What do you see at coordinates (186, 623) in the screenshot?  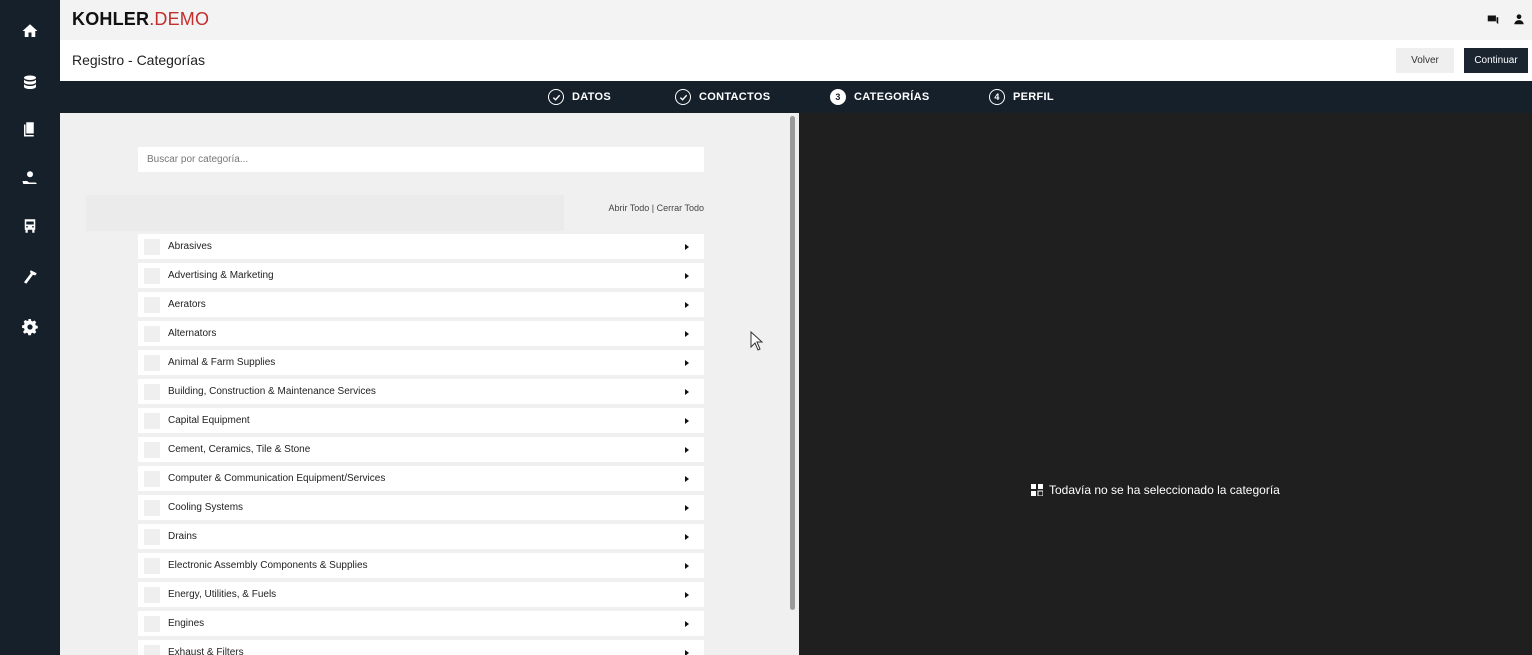 I see `category-label: Engines` at bounding box center [186, 623].